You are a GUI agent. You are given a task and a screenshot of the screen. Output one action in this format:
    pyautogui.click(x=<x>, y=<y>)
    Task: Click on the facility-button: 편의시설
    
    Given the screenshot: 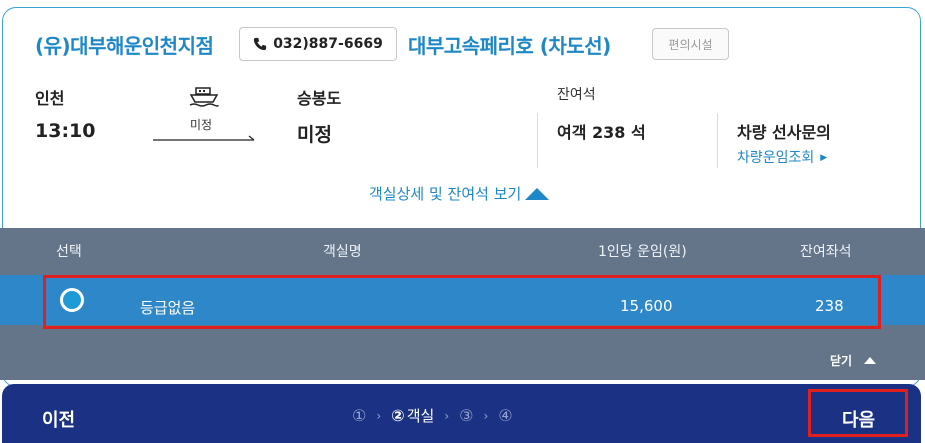 What is the action you would take?
    pyautogui.click(x=690, y=44)
    